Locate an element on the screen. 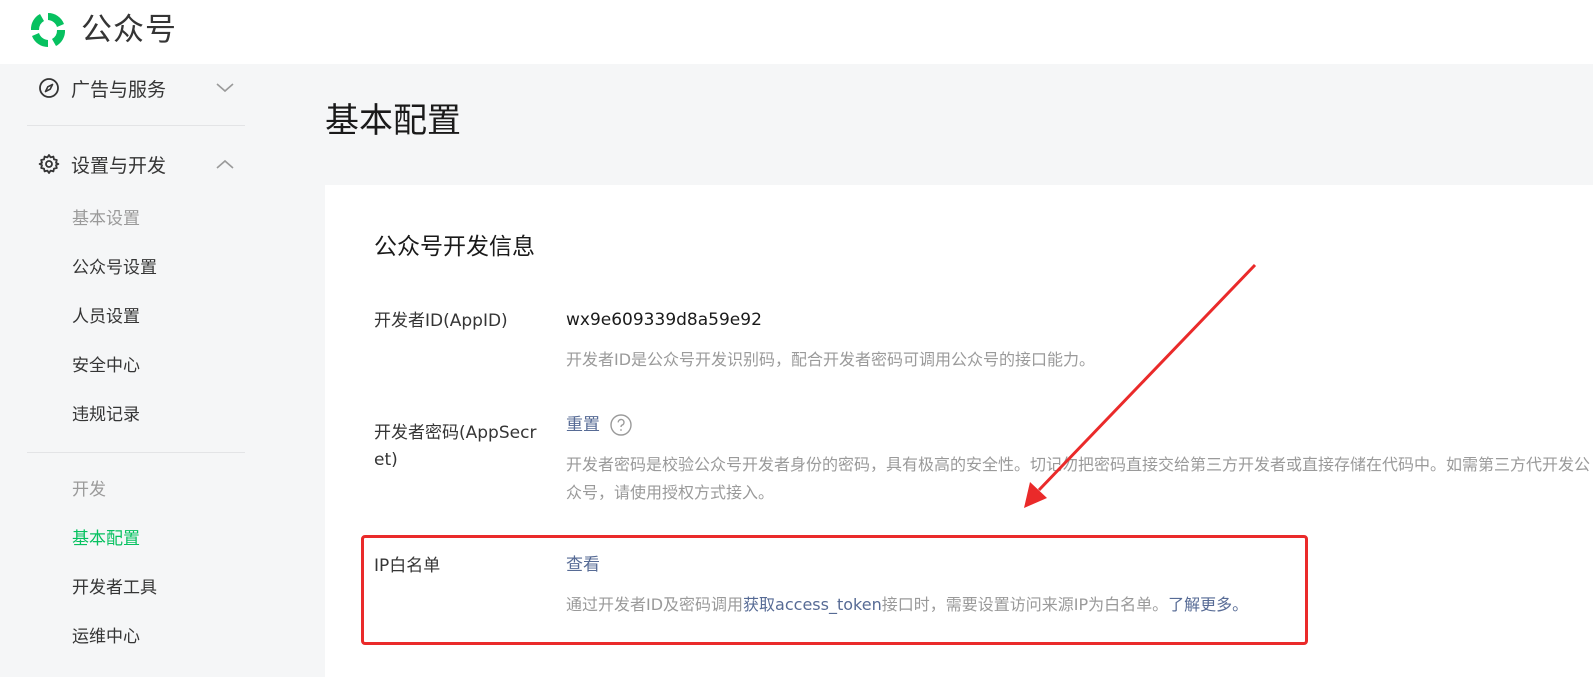  appid-label: 开发者ID(AppID) is located at coordinates (441, 321).